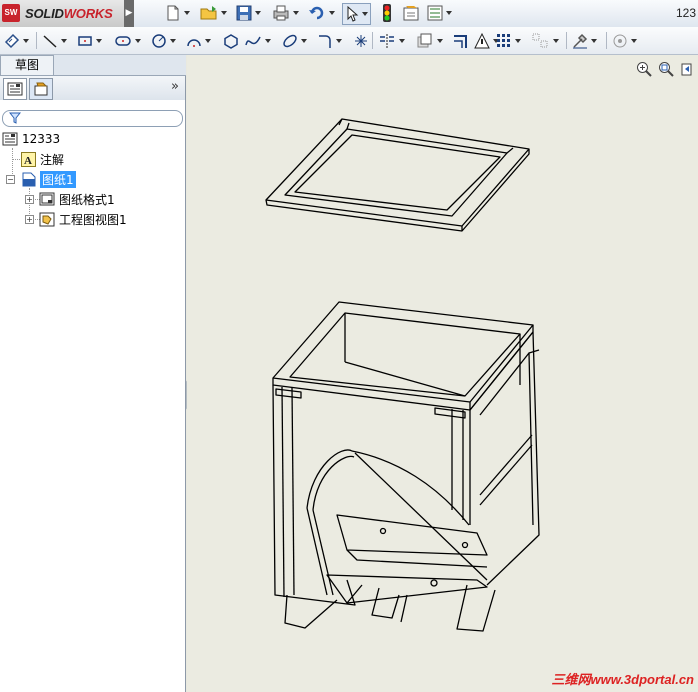 The image size is (698, 692). Describe the element at coordinates (476, 608) in the screenshot. I see `base-foot-right` at that location.